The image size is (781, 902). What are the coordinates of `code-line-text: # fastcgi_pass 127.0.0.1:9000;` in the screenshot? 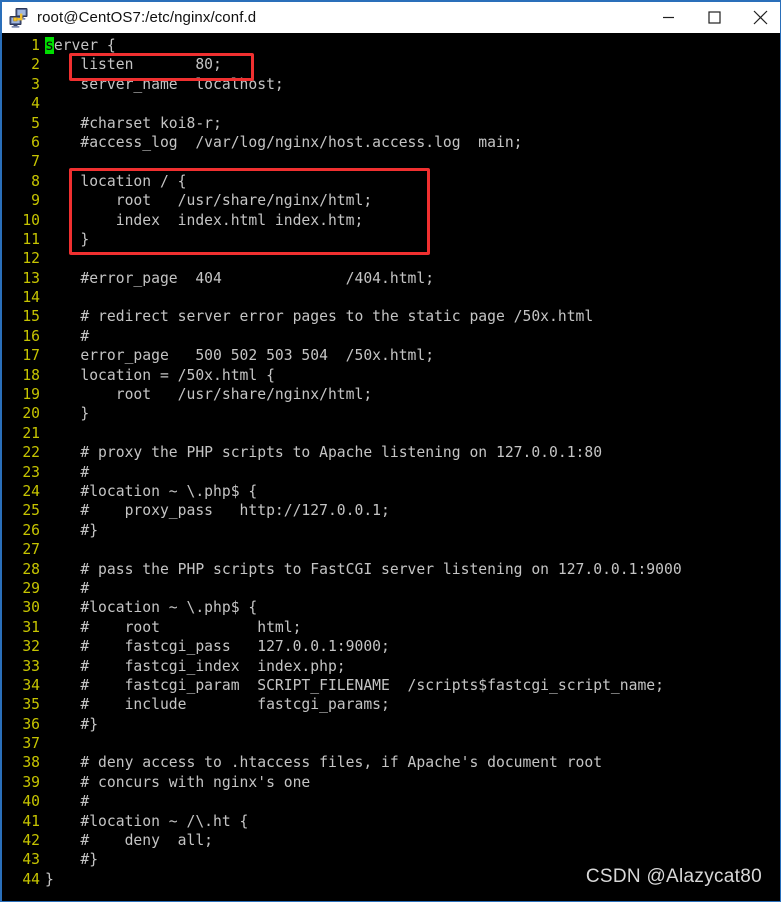 It's located at (217, 647).